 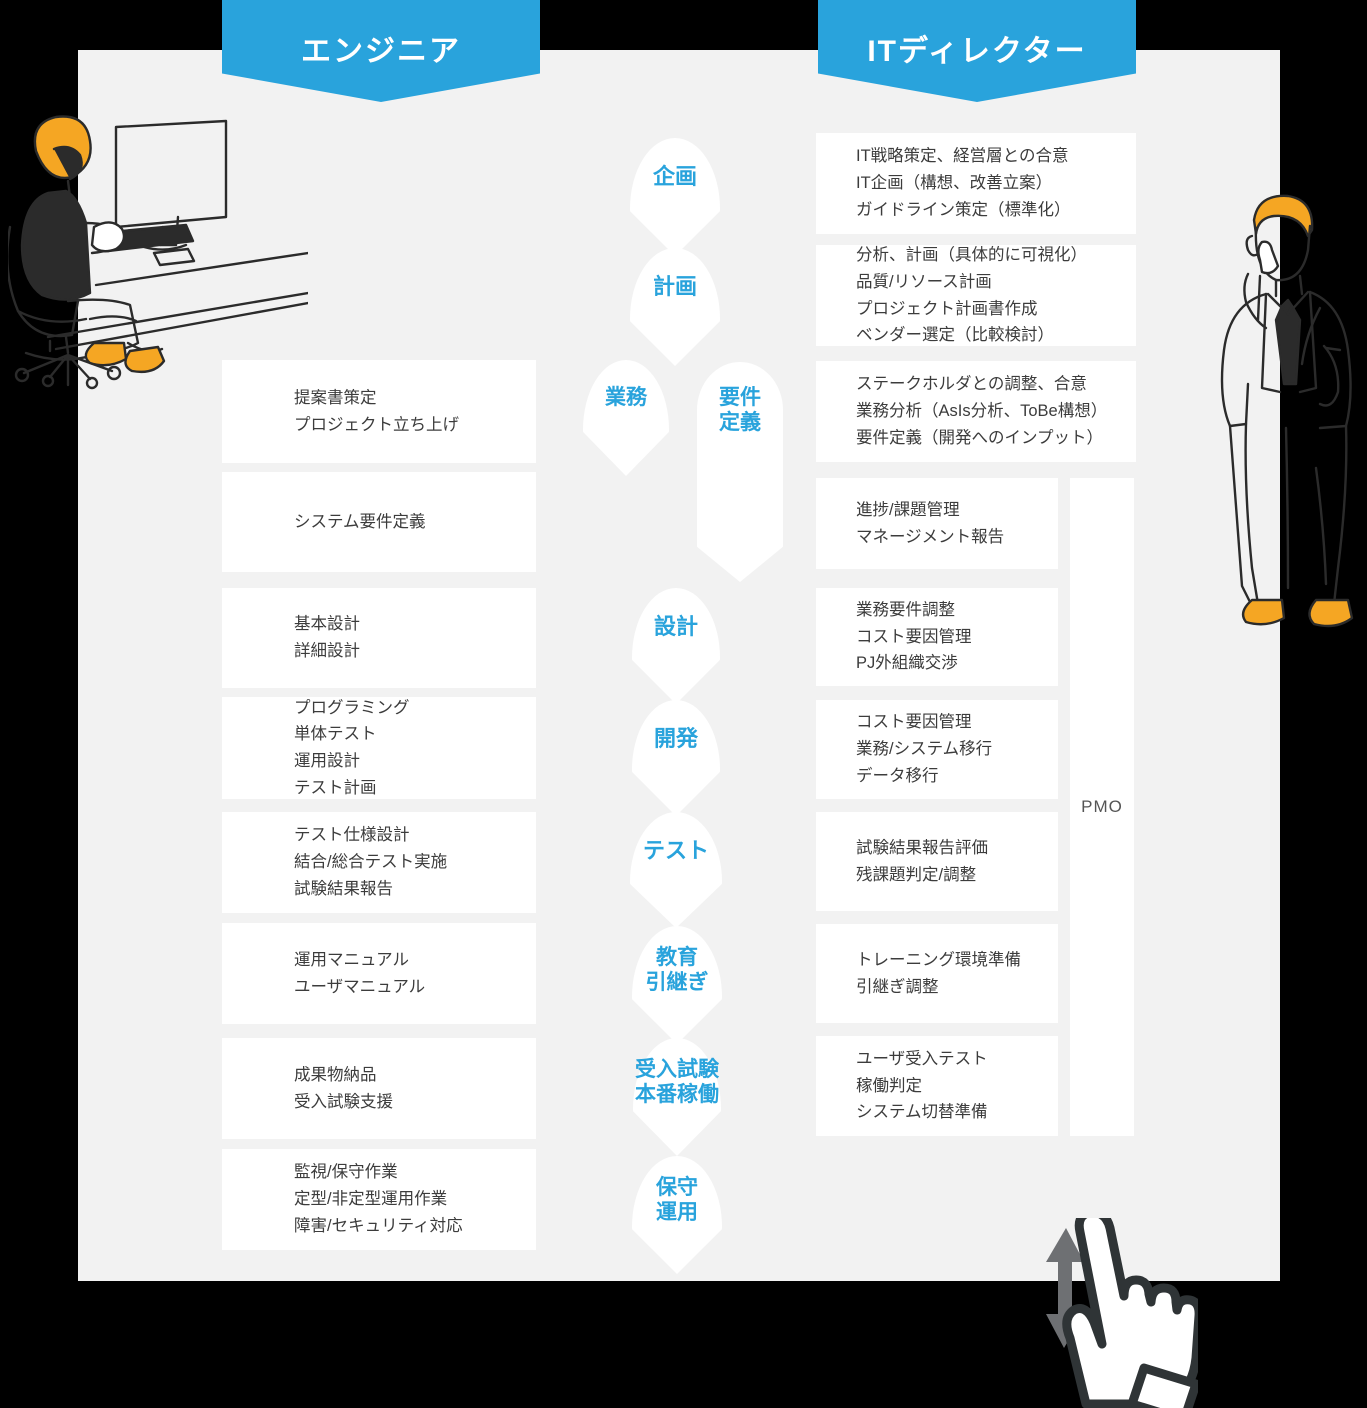 What do you see at coordinates (1287, 411) in the screenshot?
I see `it-director-standing-illustration` at bounding box center [1287, 411].